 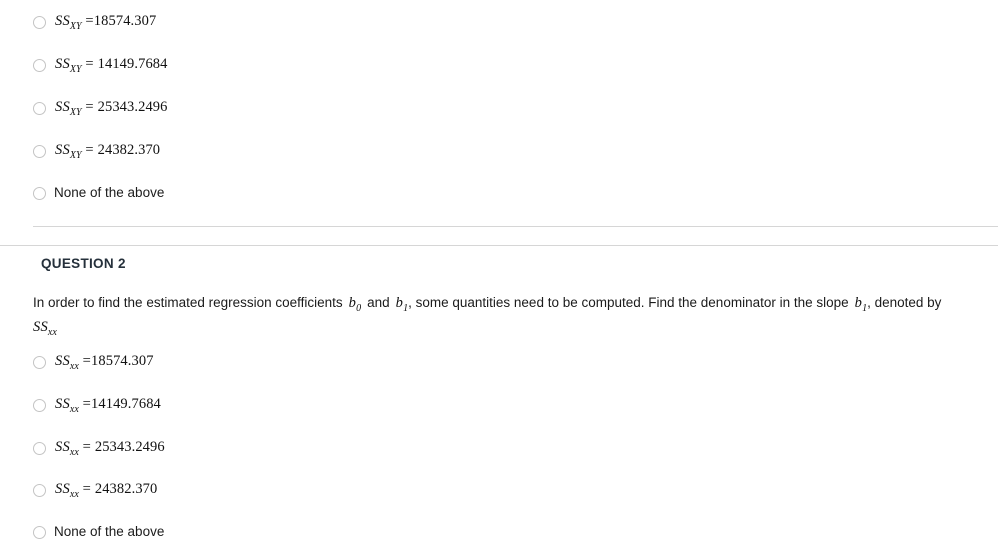 I want to click on question-text-part-2: and, so click(x=378, y=302).